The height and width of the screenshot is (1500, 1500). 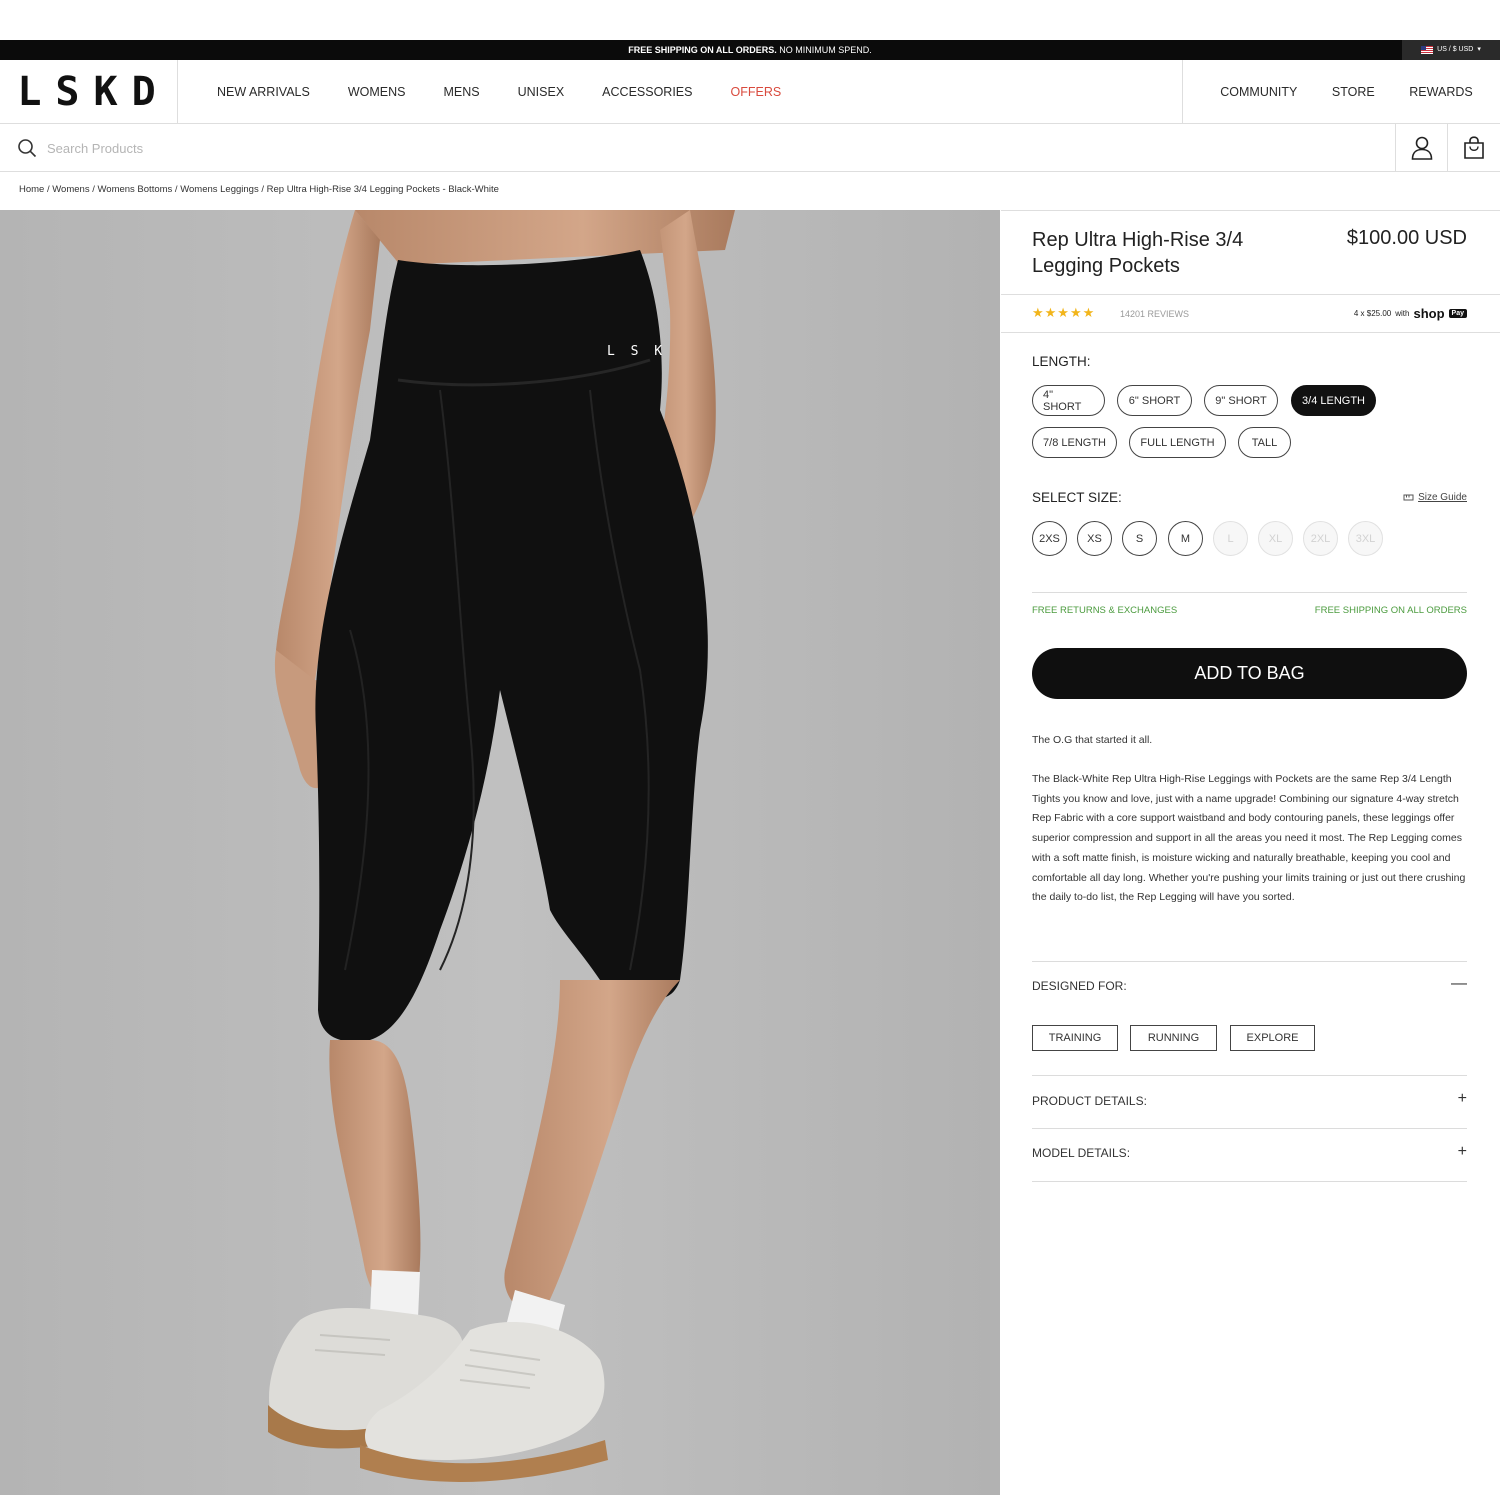 What do you see at coordinates (1455, 49) in the screenshot?
I see `locale-label: US / $ USD` at bounding box center [1455, 49].